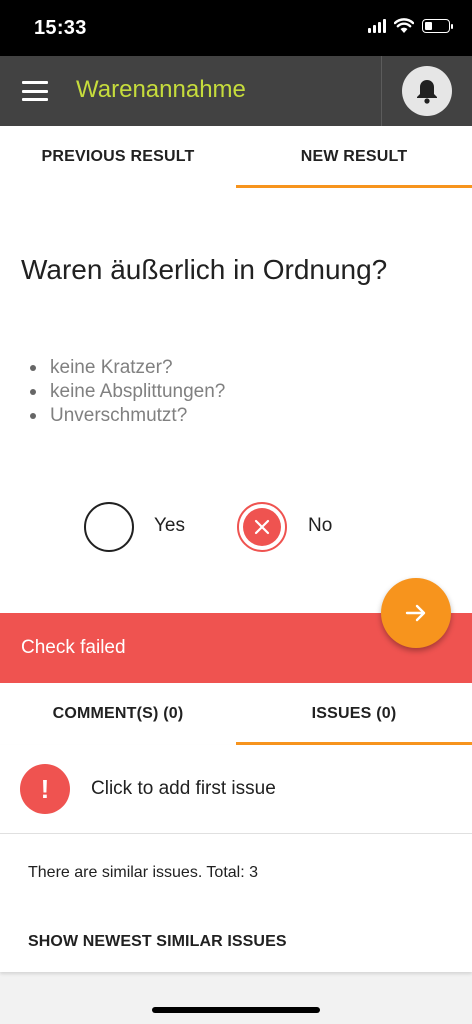 Image resolution: width=472 pixels, height=1024 pixels. What do you see at coordinates (126, 368) in the screenshot?
I see `criteria-item: keine Kratzer?` at bounding box center [126, 368].